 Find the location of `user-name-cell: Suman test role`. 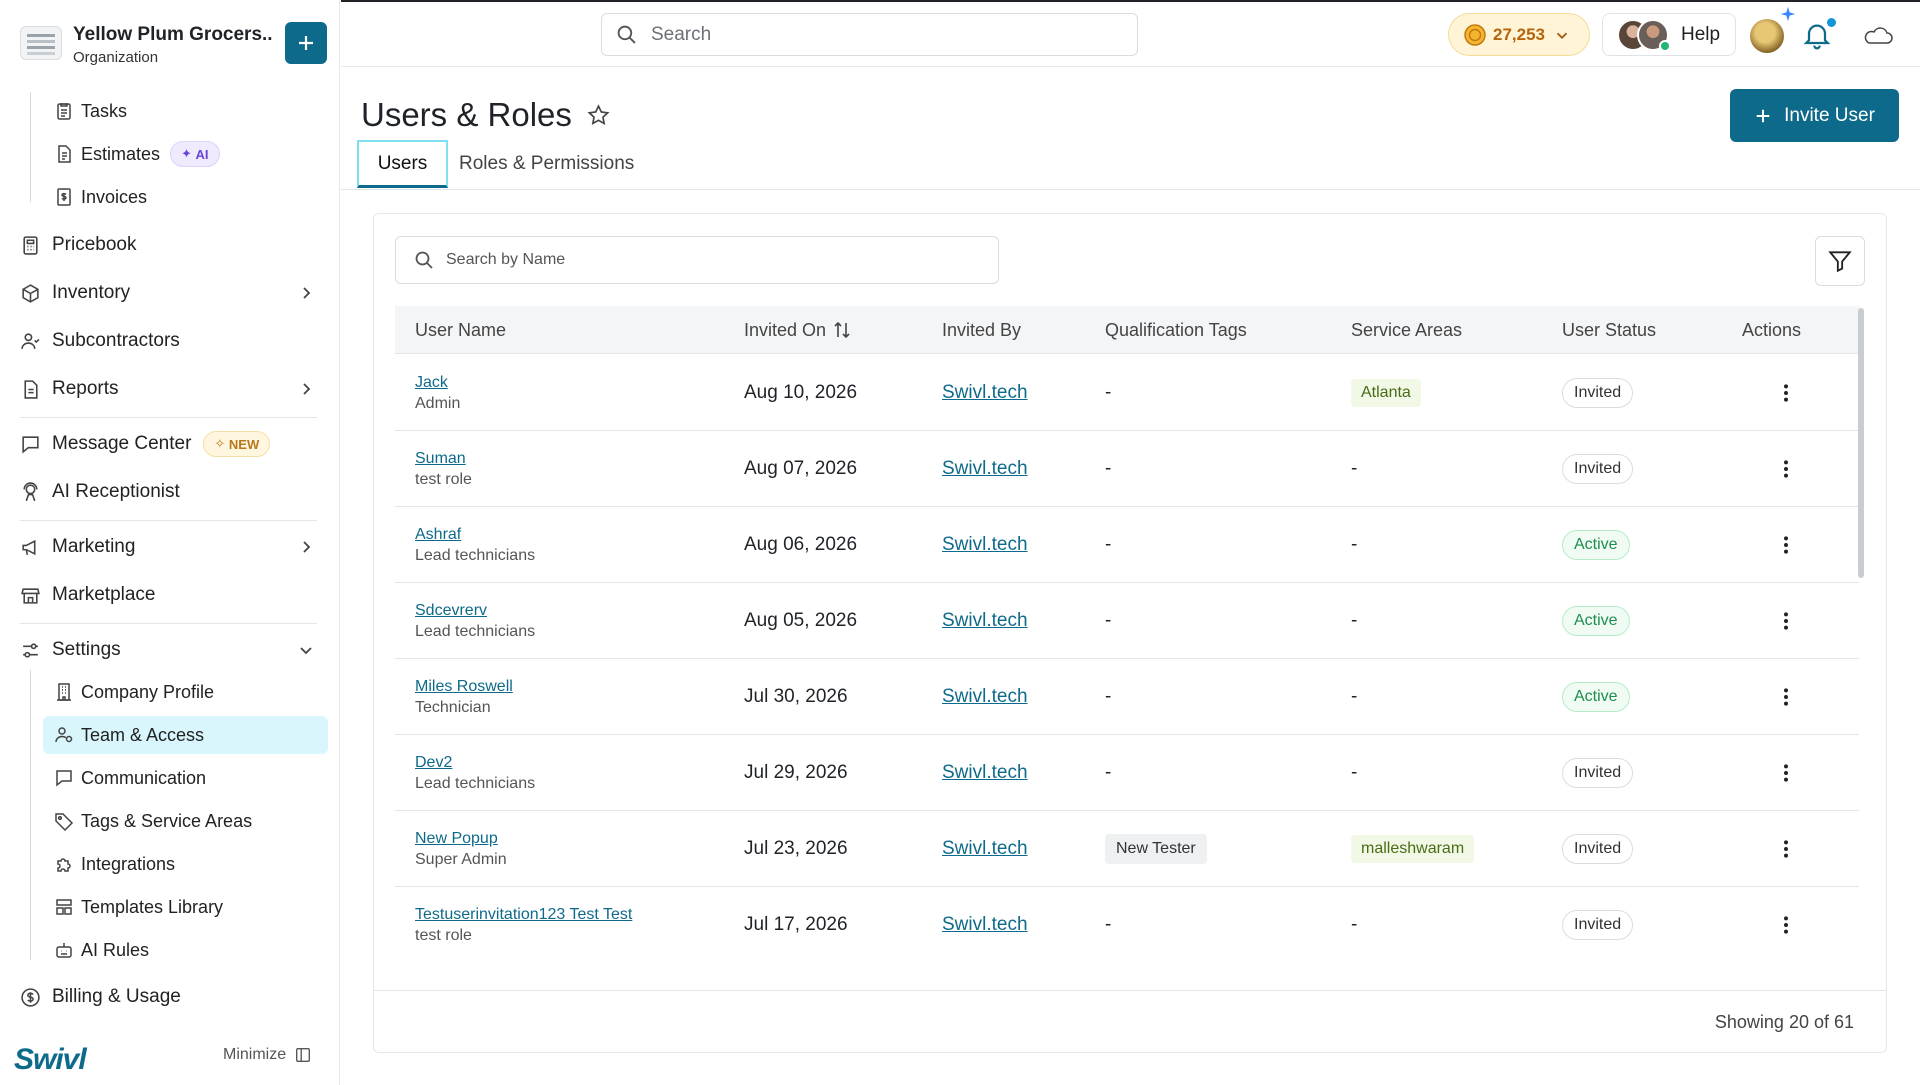

user-name-cell: Suman test role is located at coordinates (443, 469).